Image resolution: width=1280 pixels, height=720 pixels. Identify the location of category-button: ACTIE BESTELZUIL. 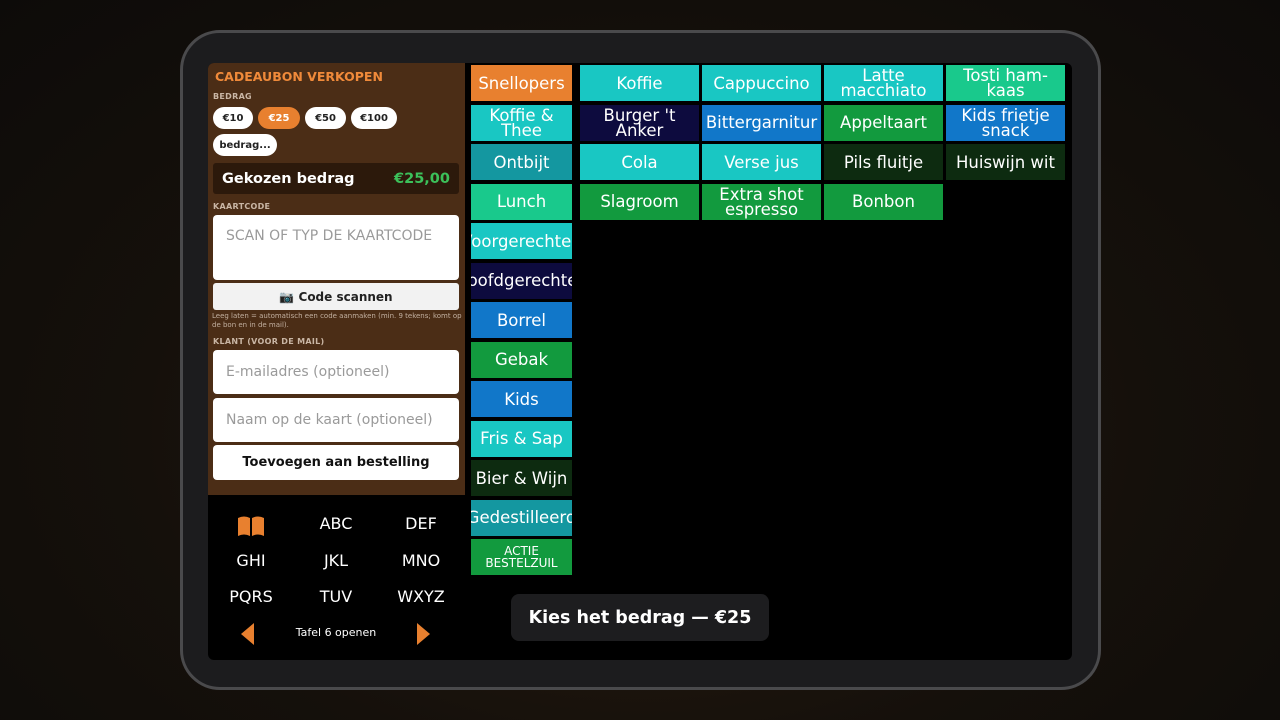
(521, 557).